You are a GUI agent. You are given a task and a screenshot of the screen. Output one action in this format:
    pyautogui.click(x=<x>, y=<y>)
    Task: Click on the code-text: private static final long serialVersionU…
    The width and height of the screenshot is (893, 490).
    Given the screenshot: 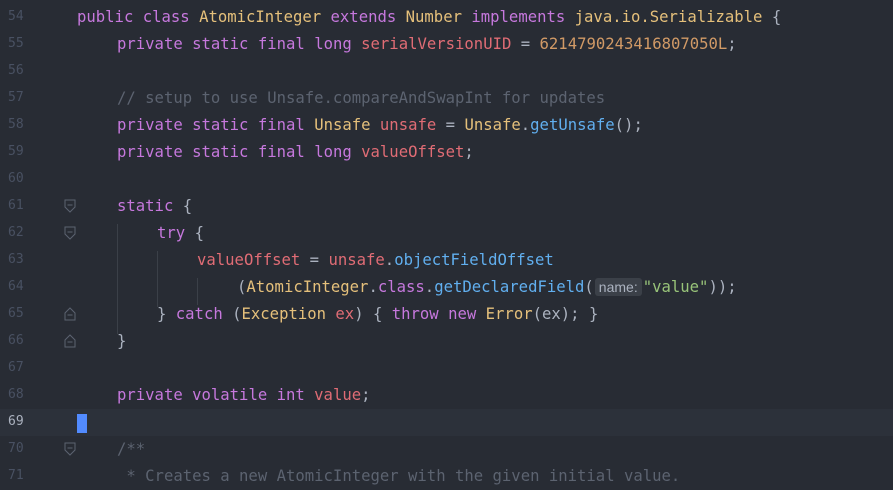 What is the action you would take?
    pyautogui.click(x=427, y=44)
    